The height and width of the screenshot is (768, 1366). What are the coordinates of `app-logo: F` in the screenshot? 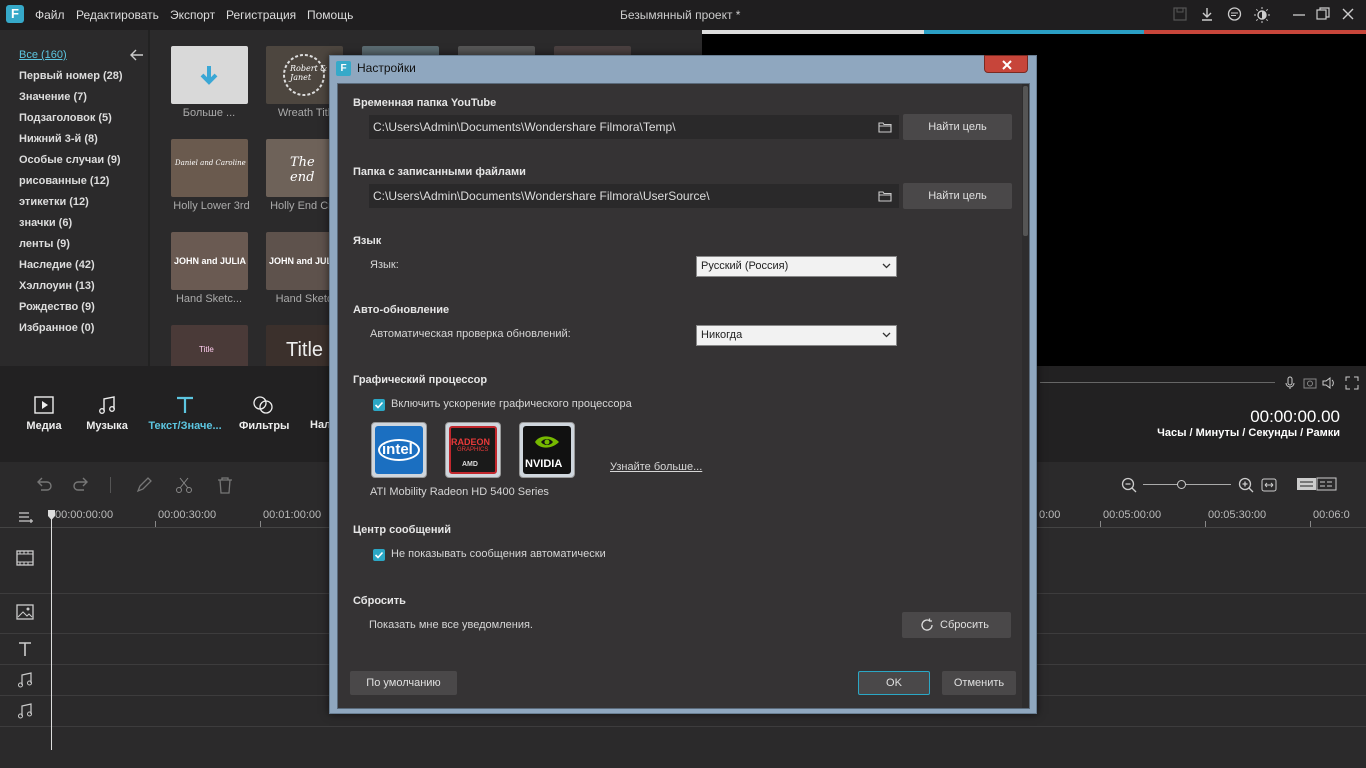 It's located at (15, 14).